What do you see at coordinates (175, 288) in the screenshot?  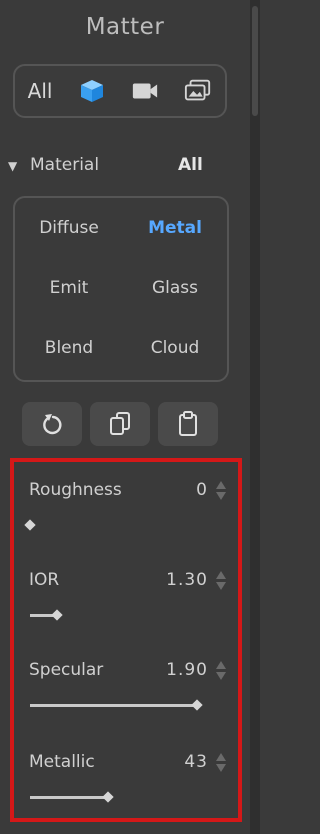 I see `material-glass: Glass` at bounding box center [175, 288].